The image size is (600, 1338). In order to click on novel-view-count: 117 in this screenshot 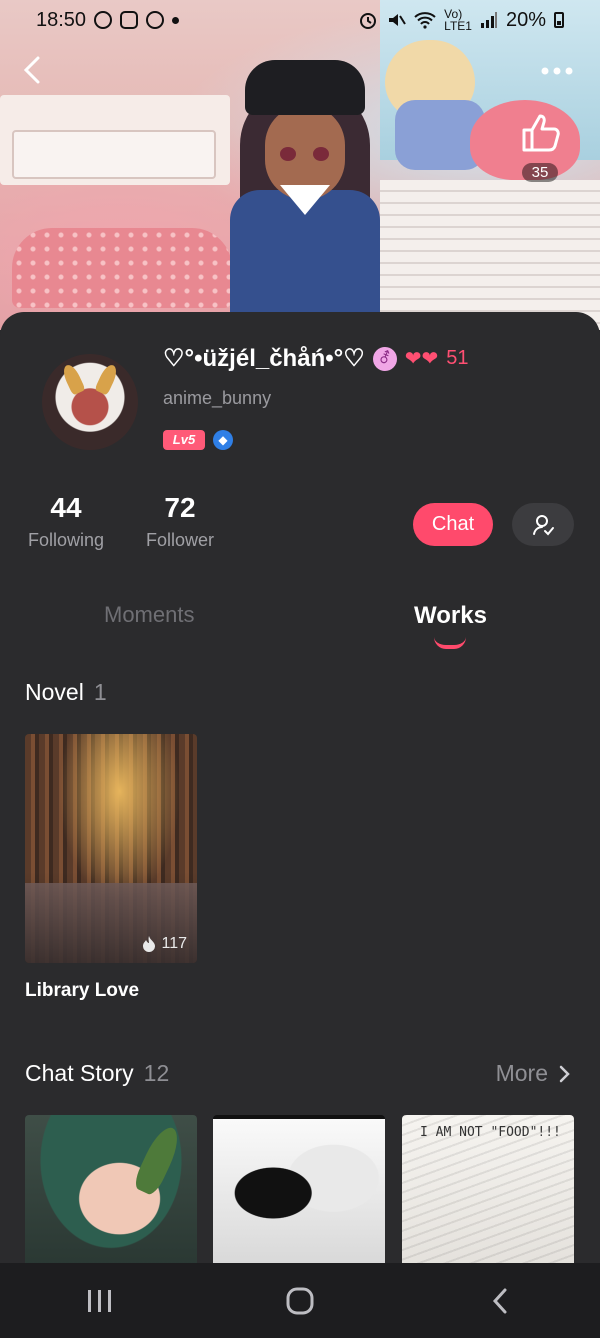, I will do `click(174, 943)`.